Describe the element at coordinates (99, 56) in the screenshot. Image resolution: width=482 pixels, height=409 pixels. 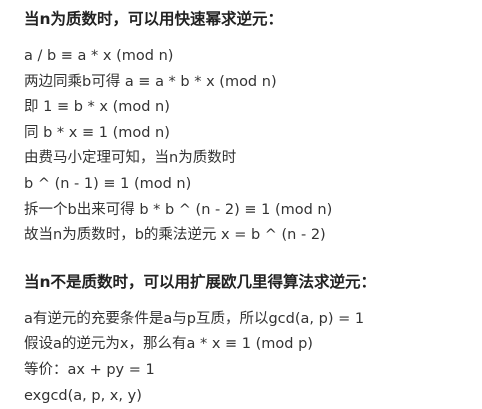
I see `text-line: a / b ≡ a * x (mod n)` at that location.